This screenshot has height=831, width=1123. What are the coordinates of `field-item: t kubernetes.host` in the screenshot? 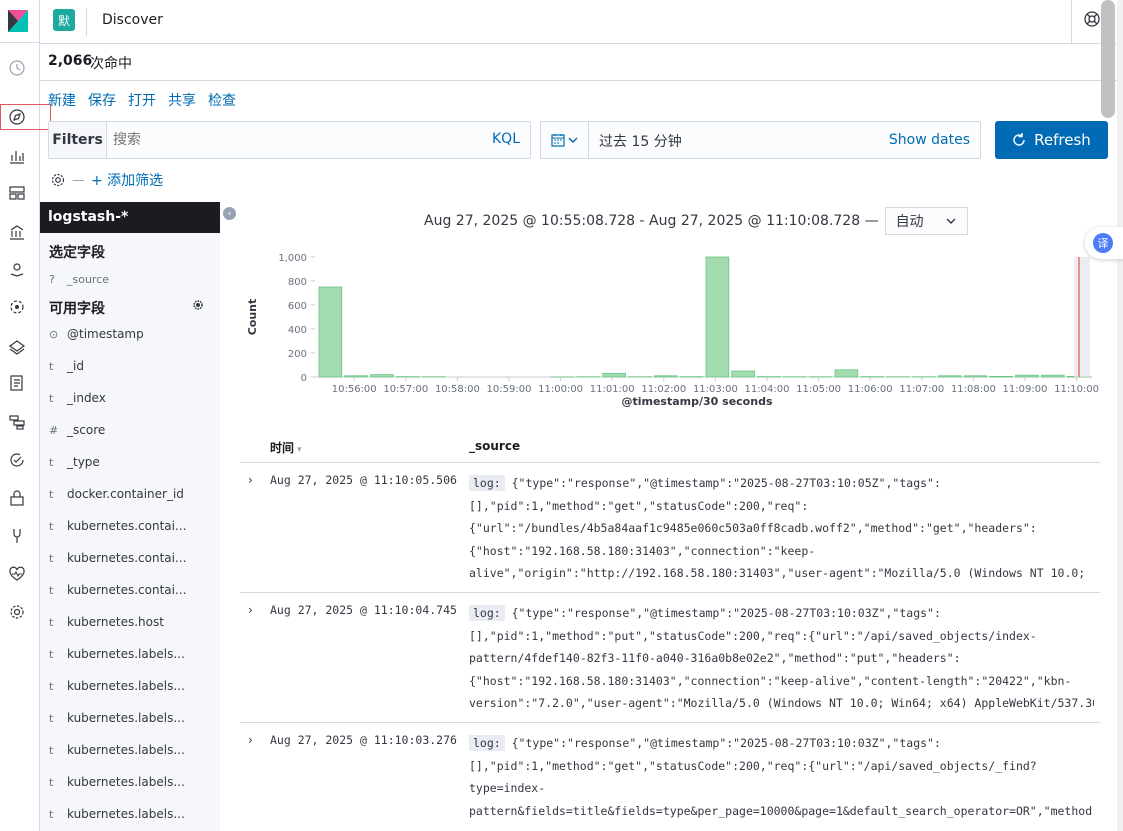 It's located at (106, 622).